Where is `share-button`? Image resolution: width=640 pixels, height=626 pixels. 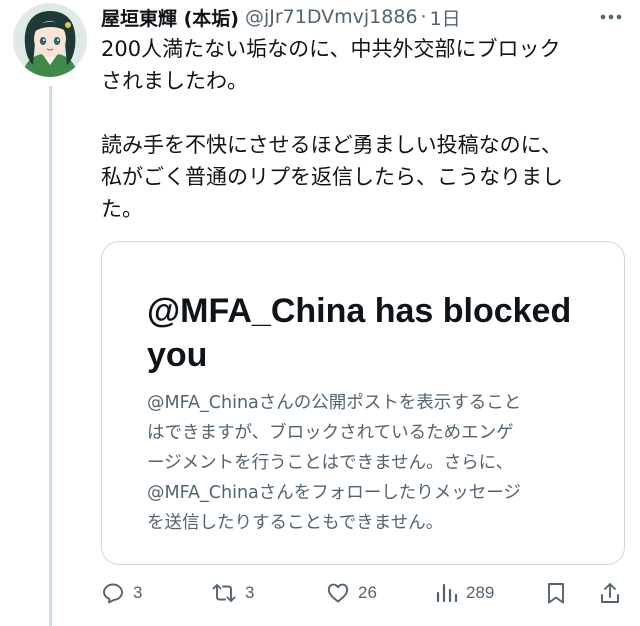 share-button is located at coordinates (610, 593).